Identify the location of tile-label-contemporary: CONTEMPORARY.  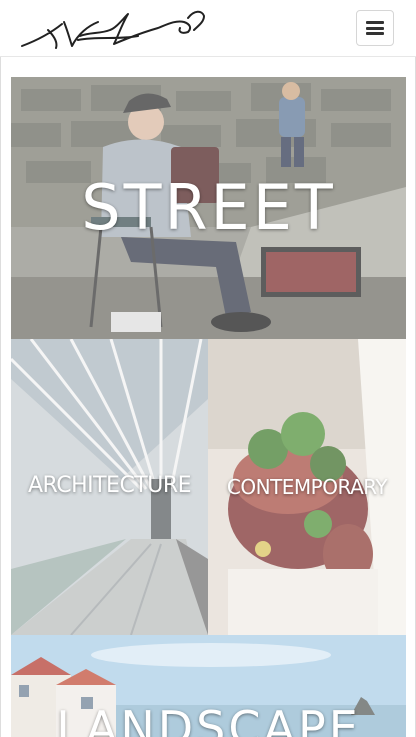
(307, 487).